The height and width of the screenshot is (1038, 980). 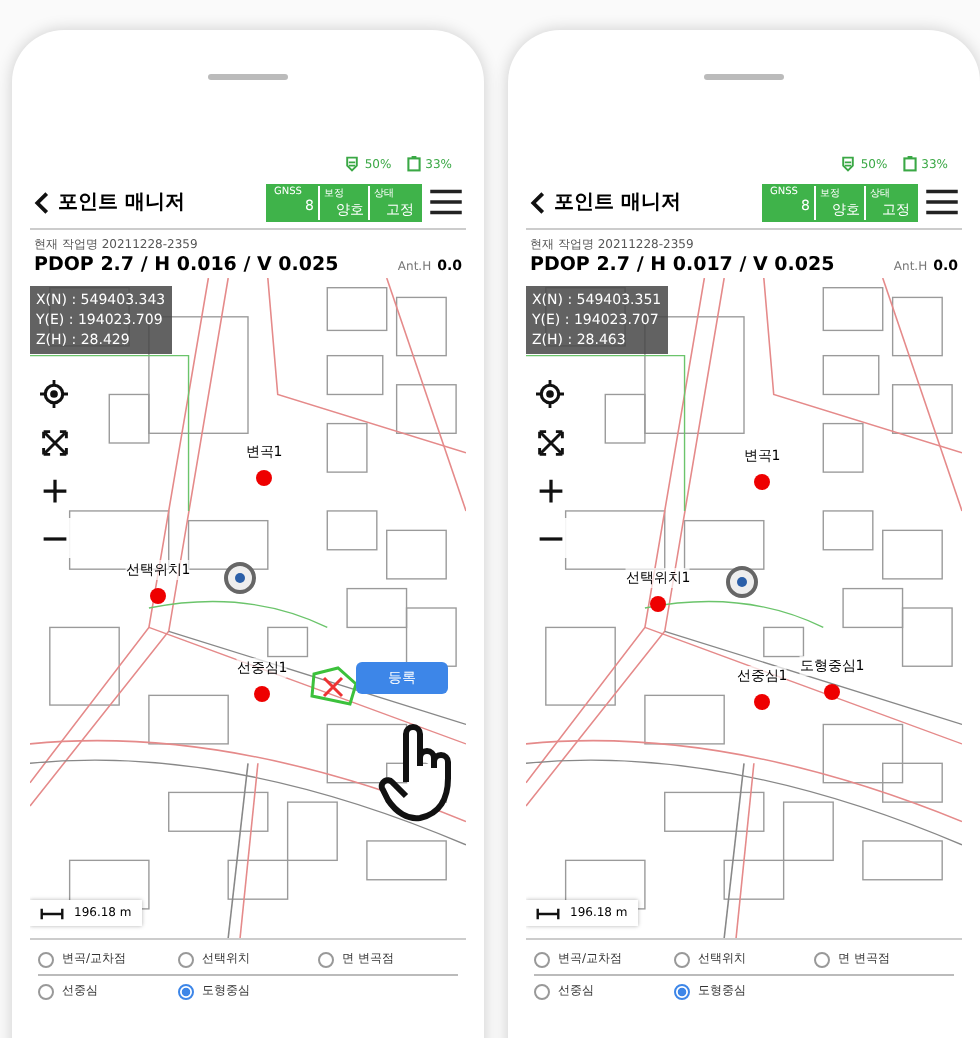 What do you see at coordinates (332, 686) in the screenshot?
I see `selected-shape-drawing` at bounding box center [332, 686].